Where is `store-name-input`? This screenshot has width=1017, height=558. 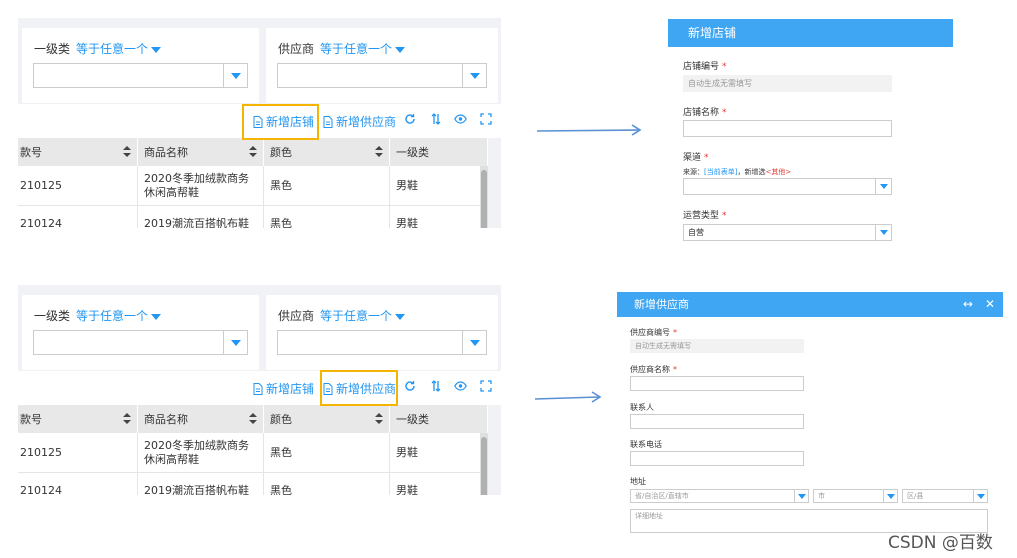
store-name-input is located at coordinates (787, 128).